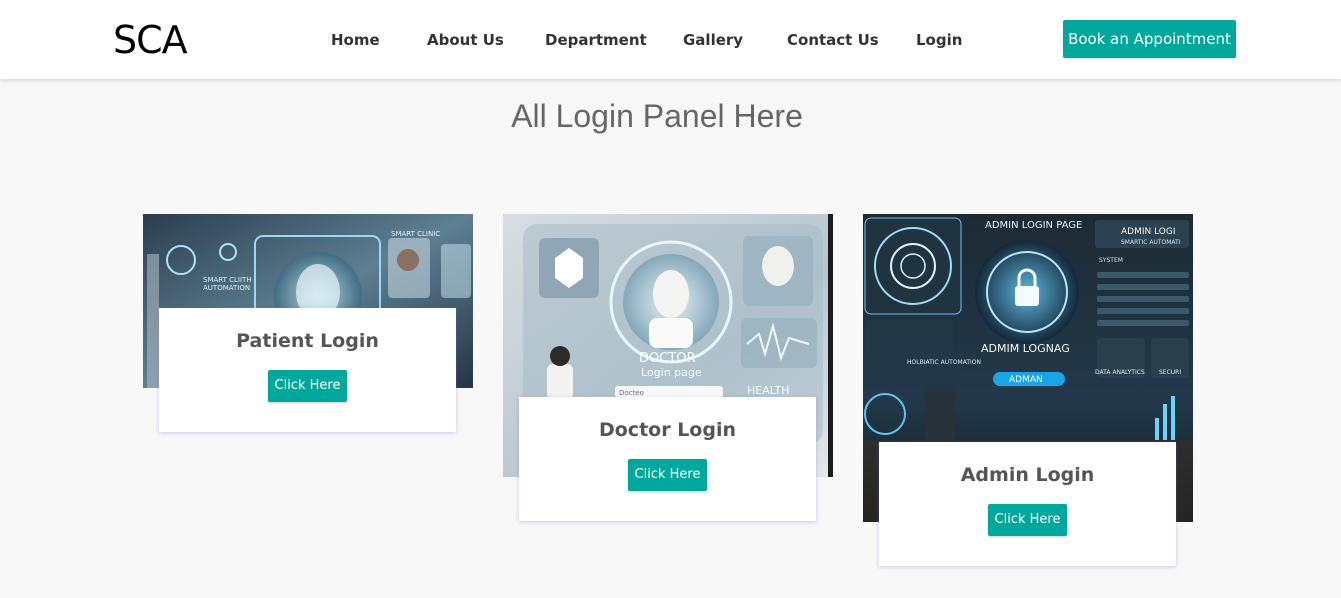 This screenshot has height=598, width=1341. What do you see at coordinates (226, 288) in the screenshot?
I see `patient-image-text-3: AUTOMATION` at bounding box center [226, 288].